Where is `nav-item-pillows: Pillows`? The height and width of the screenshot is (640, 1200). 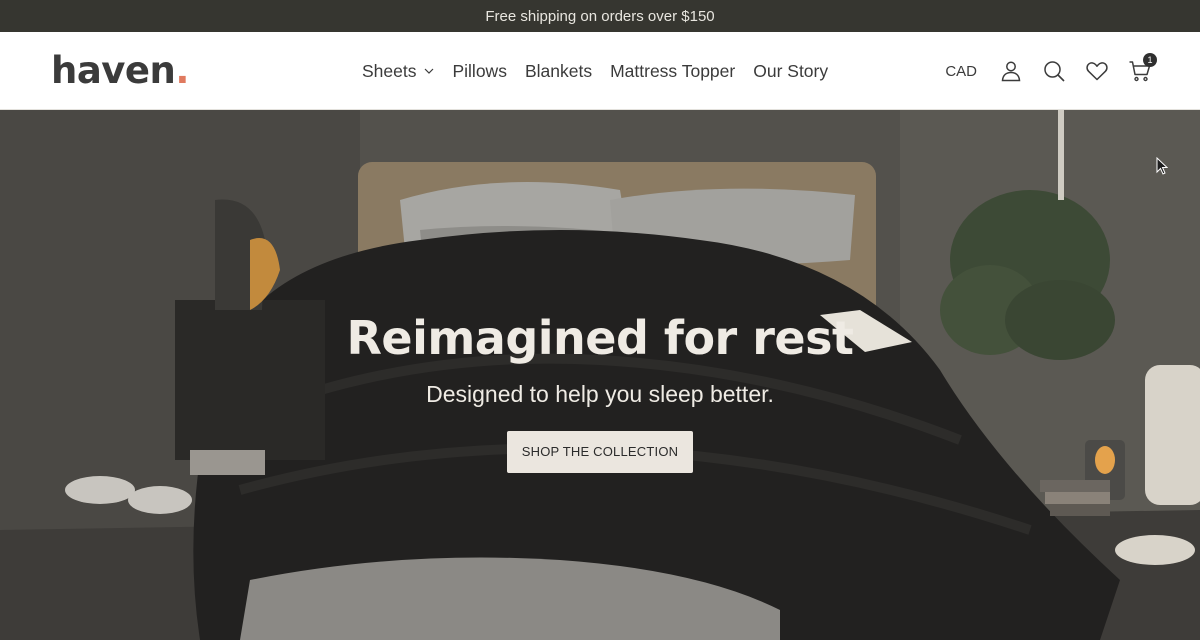
nav-item-pillows: Pillows is located at coordinates (479, 71).